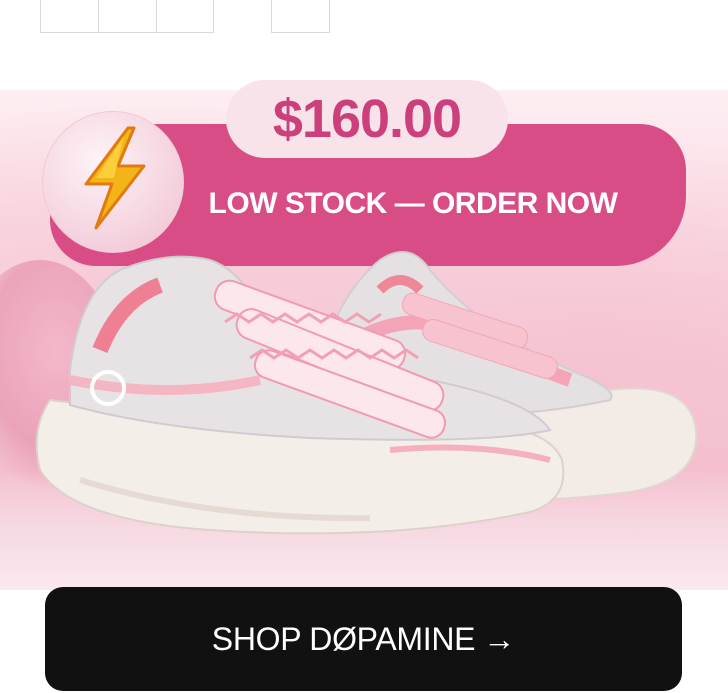 This screenshot has width=728, height=693. I want to click on top-cells-row, so click(364, 20).